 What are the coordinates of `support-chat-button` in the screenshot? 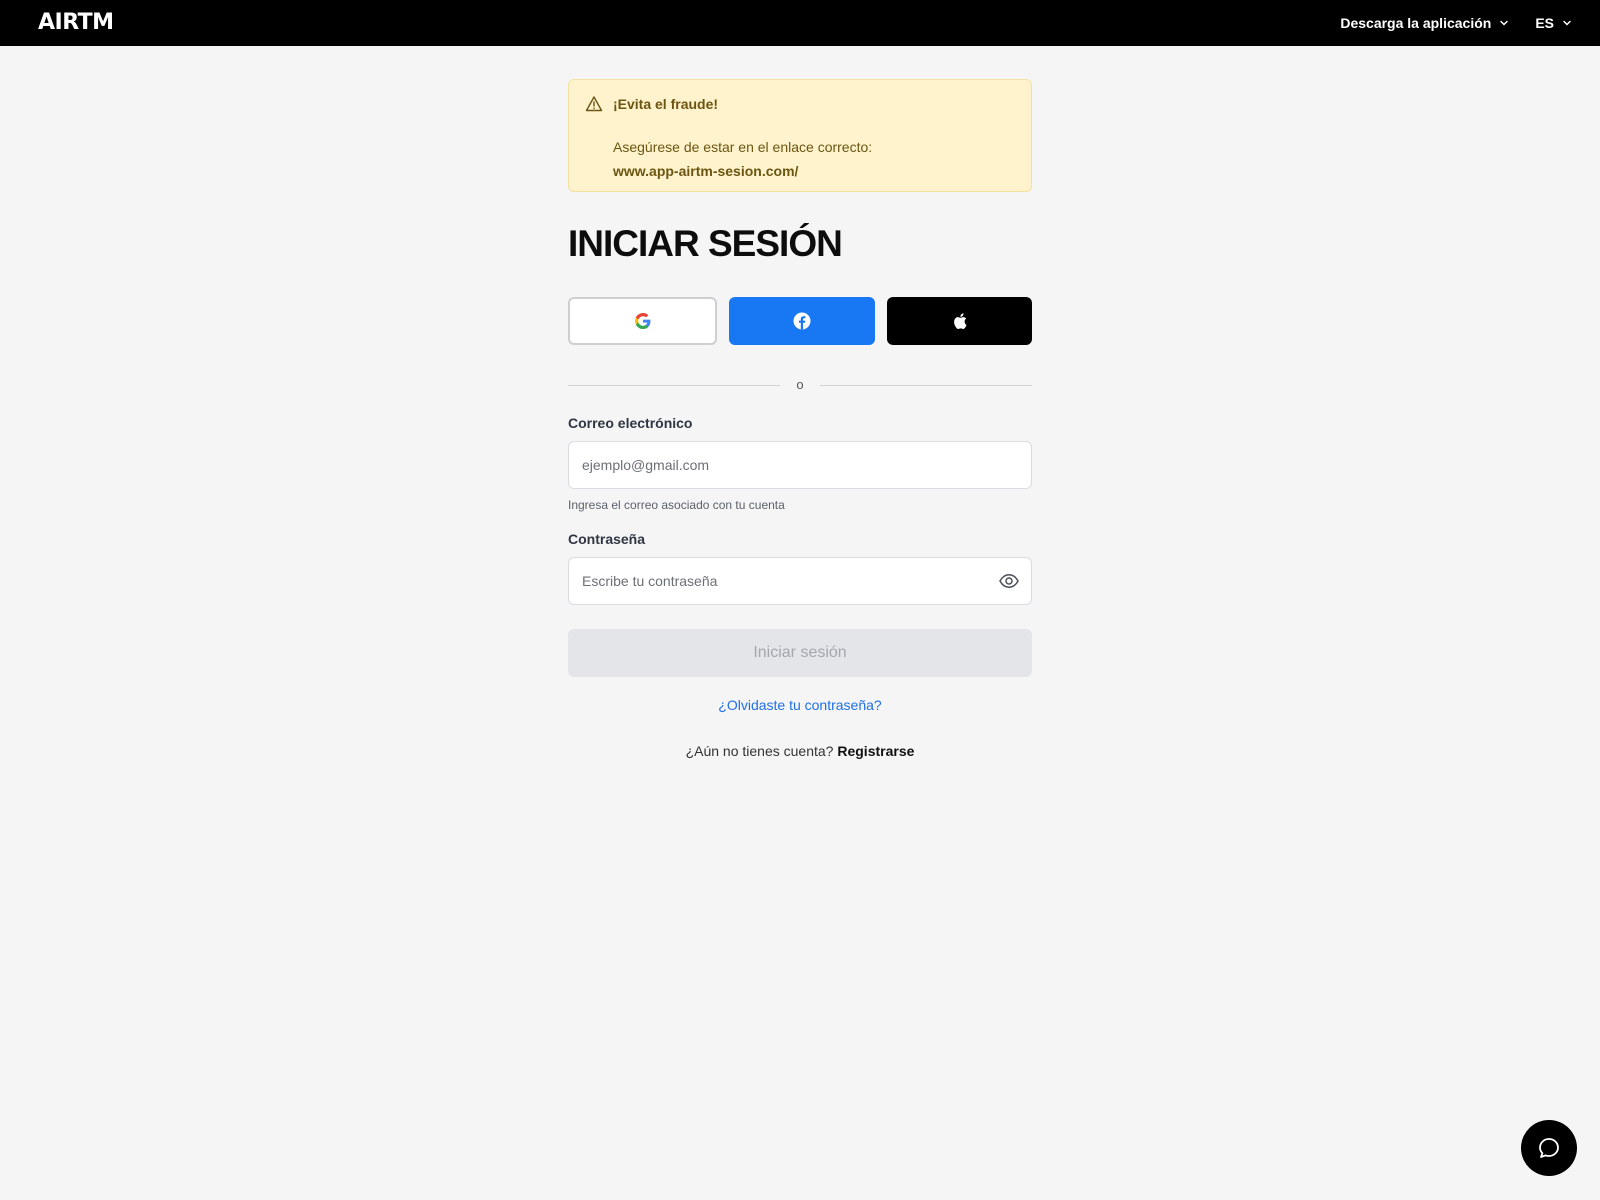 It's located at (1549, 1148).